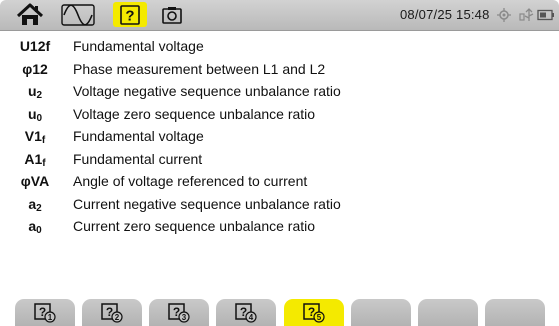 The image size is (559, 326). Describe the element at coordinates (30, 14) in the screenshot. I see `home-icon` at that location.